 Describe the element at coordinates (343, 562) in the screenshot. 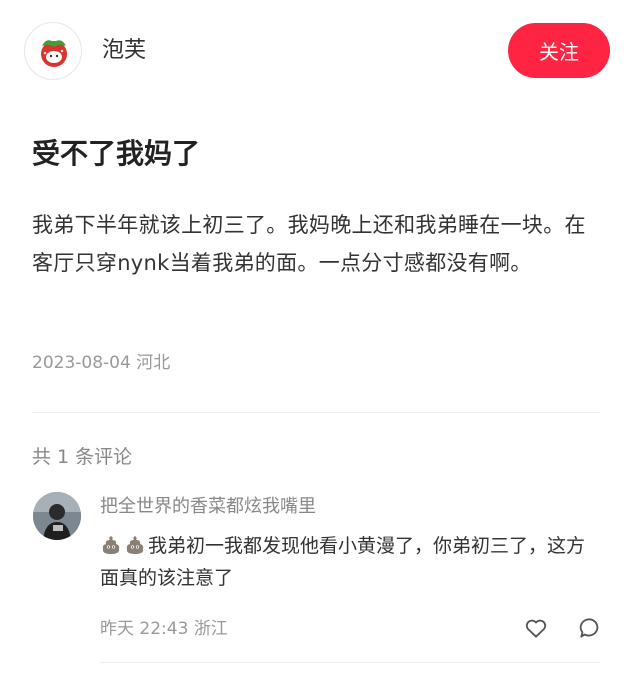

I see `comment-text: 我弟初一我都发现他看小黄漫了，你弟初三了，这方面真的该注意了` at that location.